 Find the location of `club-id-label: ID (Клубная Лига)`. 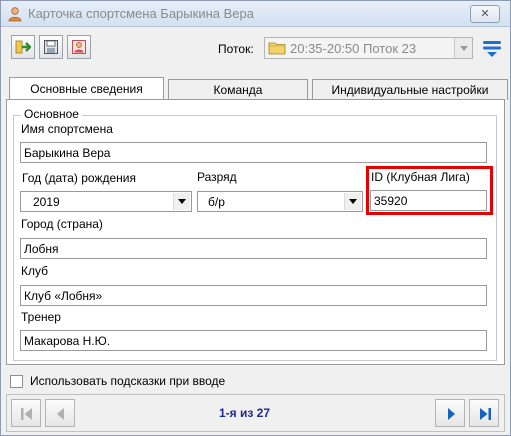

club-id-label: ID (Клубная Лига) is located at coordinates (420, 177).